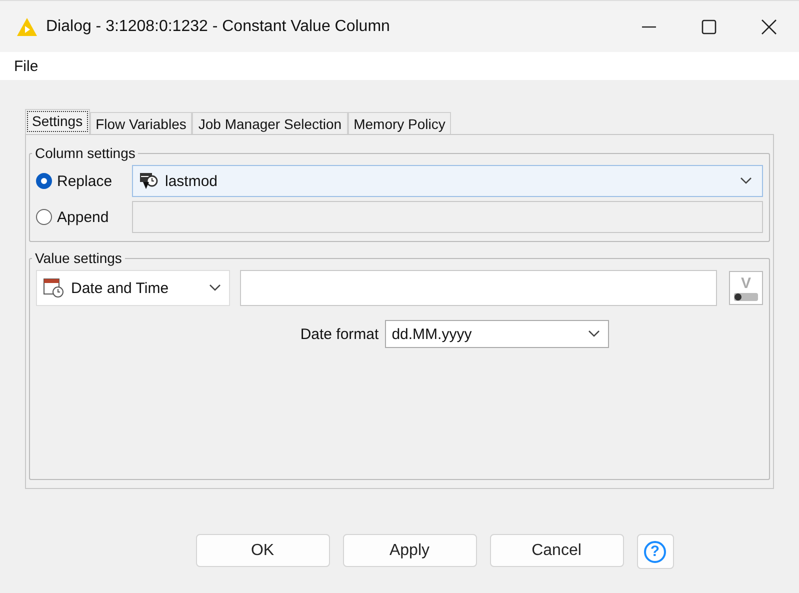 This screenshot has width=799, height=593. What do you see at coordinates (133, 288) in the screenshot?
I see `type-dropdown: Date and Time` at bounding box center [133, 288].